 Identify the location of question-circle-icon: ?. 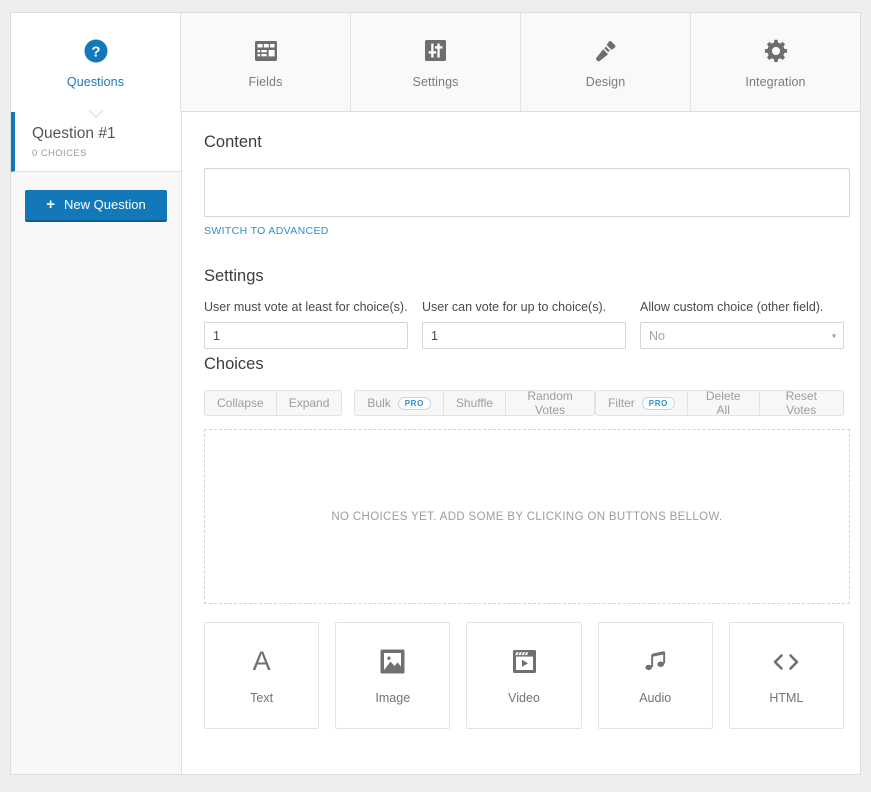
(96, 51).